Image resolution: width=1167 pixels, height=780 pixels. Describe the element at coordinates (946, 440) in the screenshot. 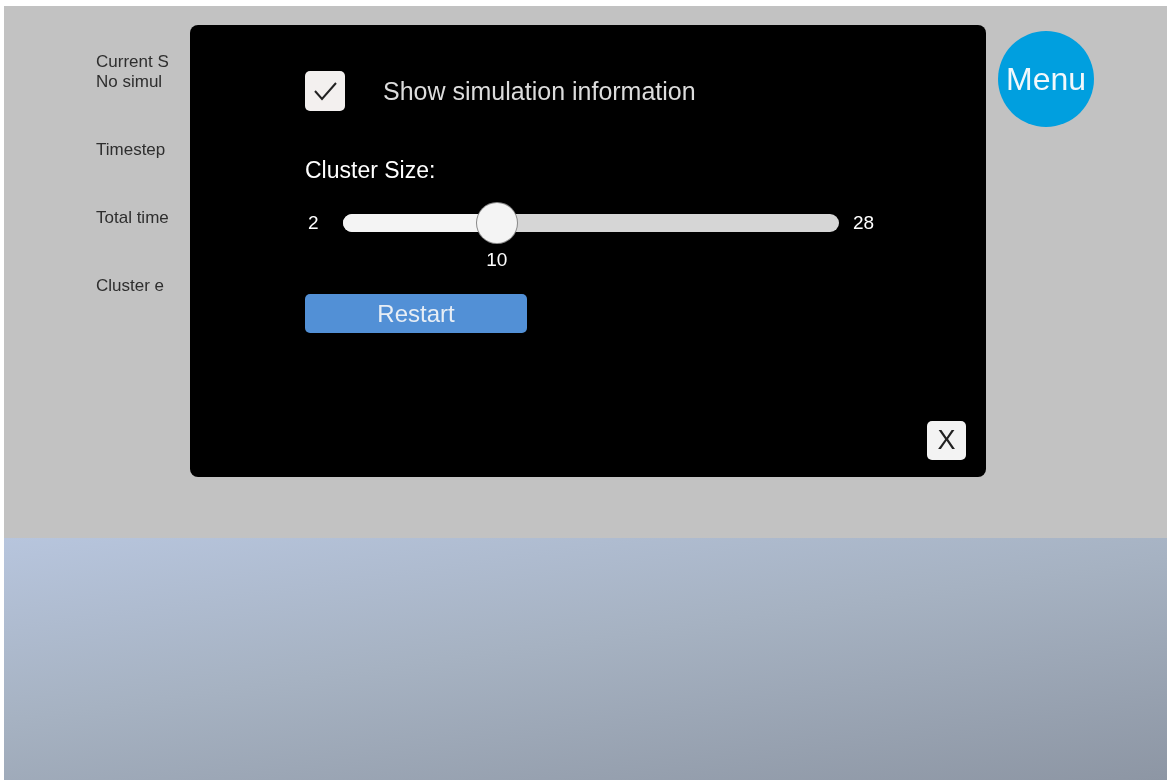

I see `close-button: X` at that location.